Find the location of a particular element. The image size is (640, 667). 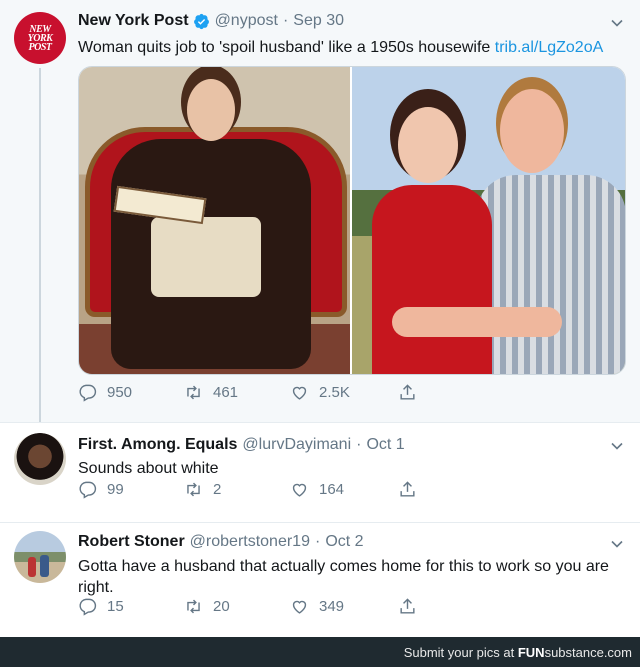

tweet-date: Oct 1 is located at coordinates (385, 445).